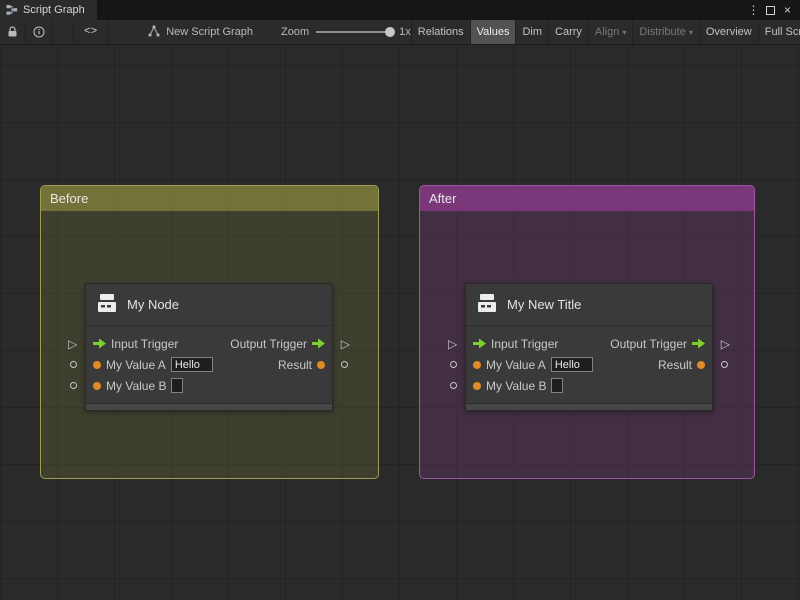 Image resolution: width=800 pixels, height=600 pixels. I want to click on code-view-button: <>, so click(91, 32).